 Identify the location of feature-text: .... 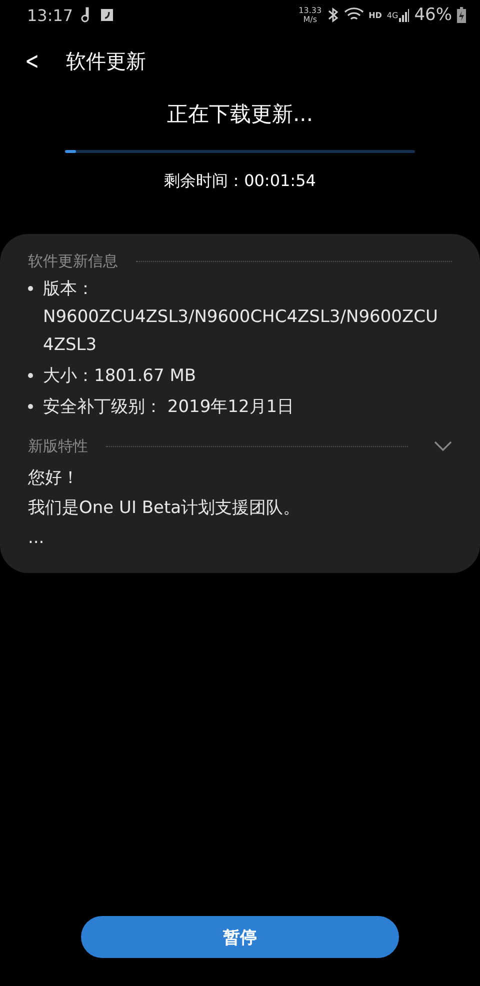
(37, 538).